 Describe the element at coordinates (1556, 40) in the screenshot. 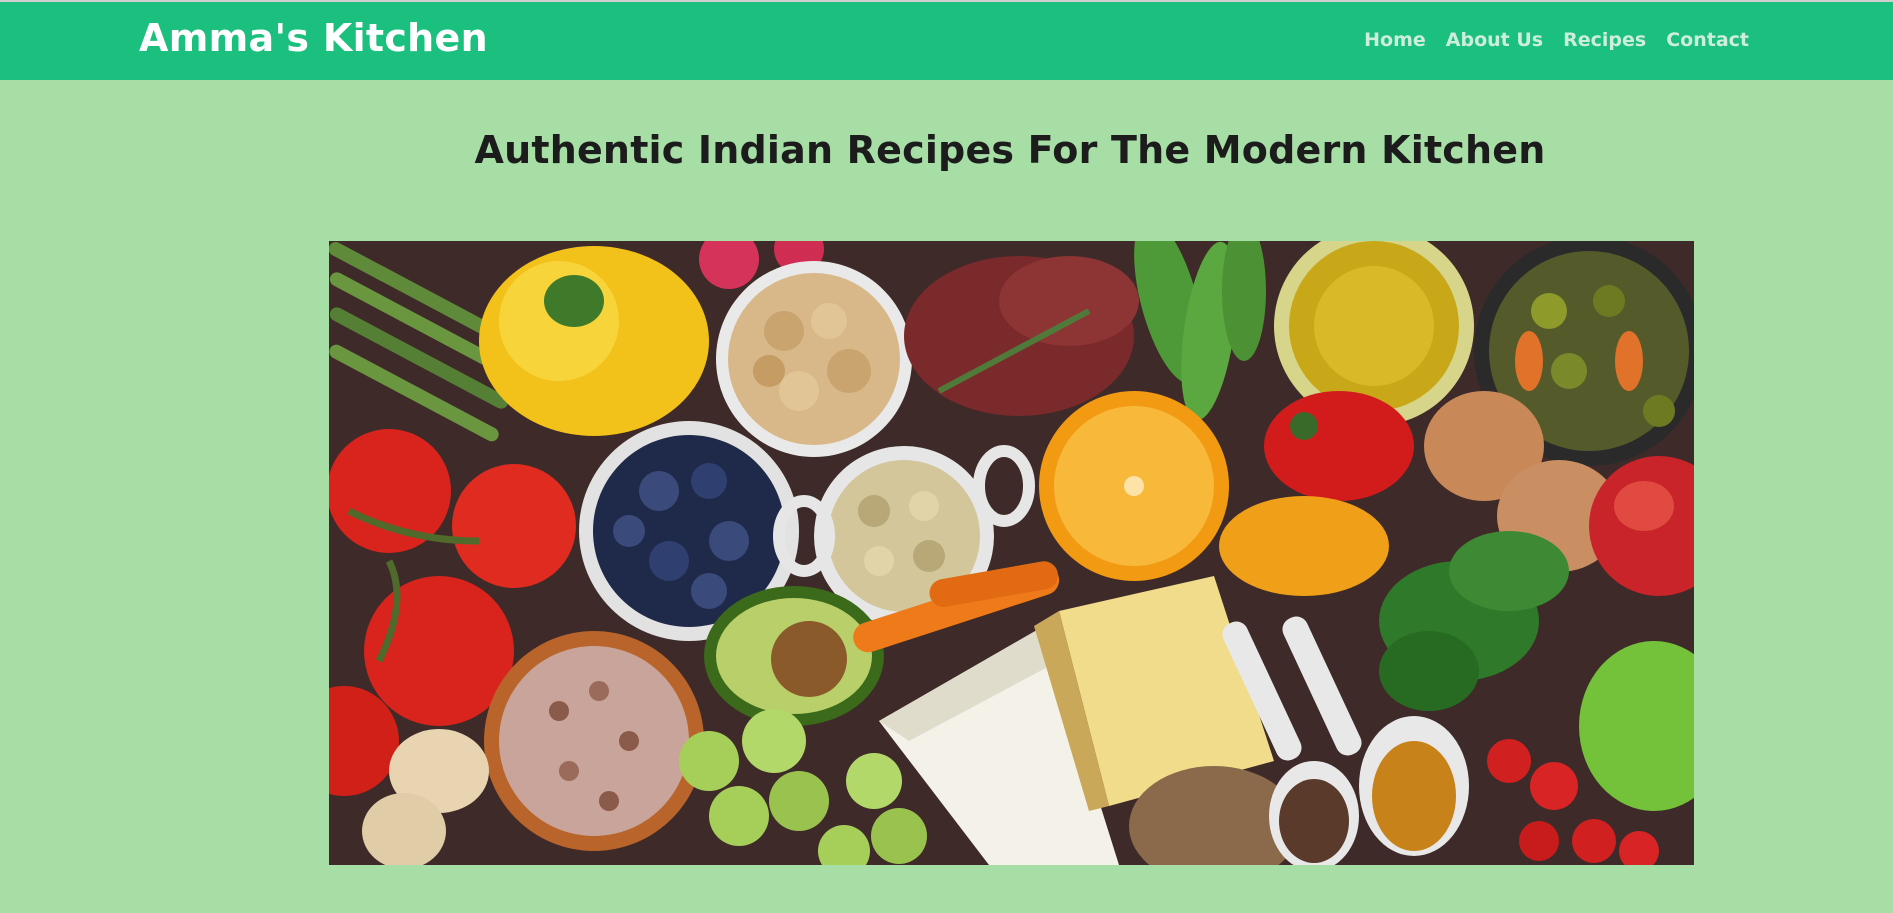

I see `nav-links: Home About Us Recipes Contact` at that location.